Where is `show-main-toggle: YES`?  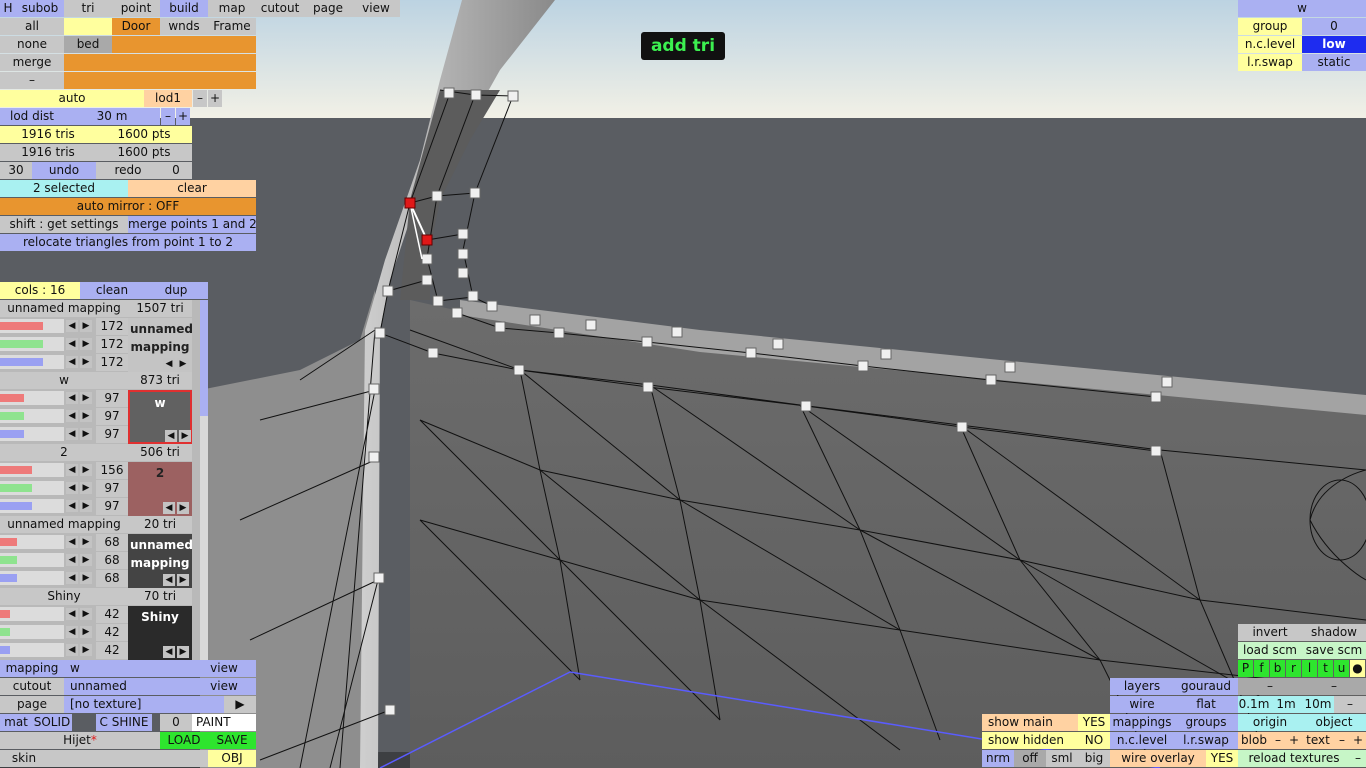
show-main-toggle: YES is located at coordinates (1094, 722).